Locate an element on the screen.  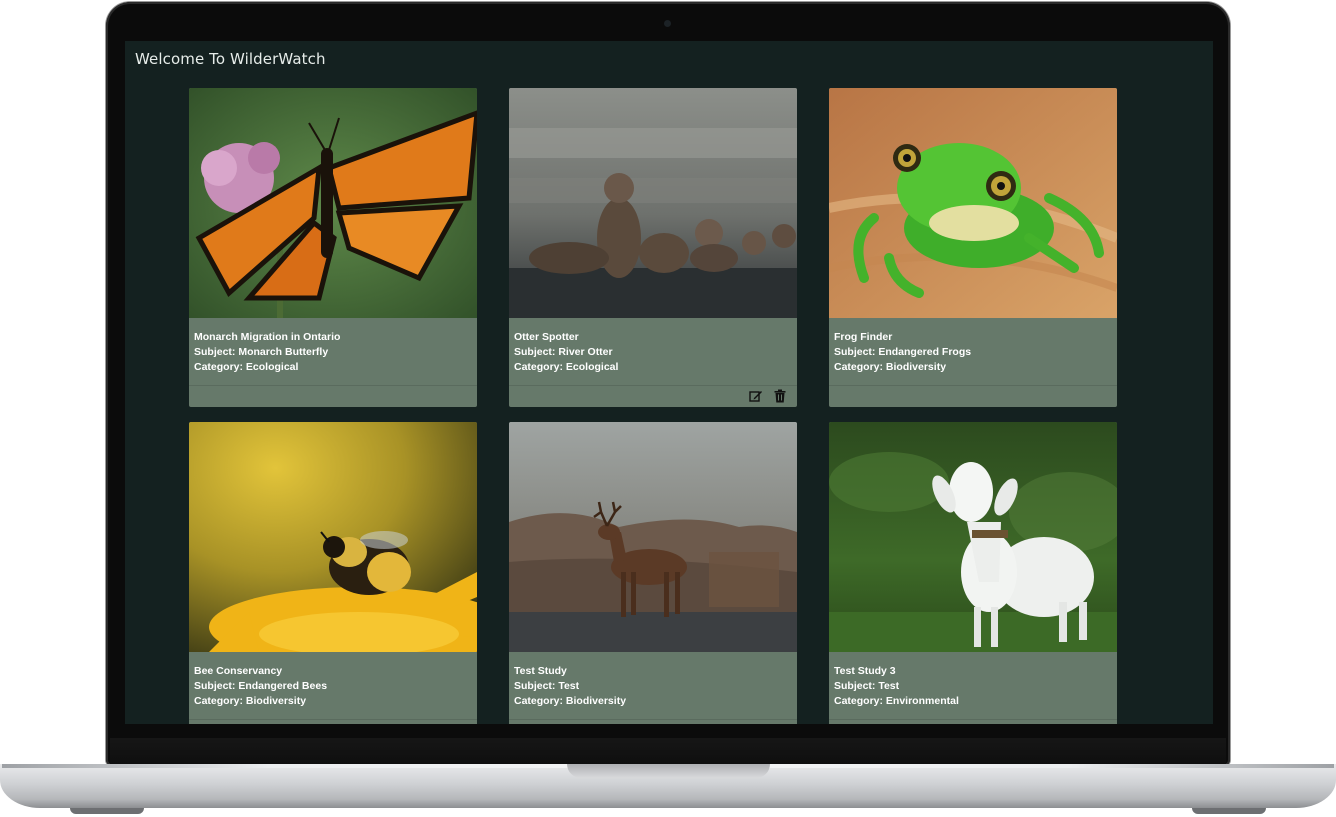
study-card: Monarch Migration in Ontario Subject is located at coordinates (333, 247).